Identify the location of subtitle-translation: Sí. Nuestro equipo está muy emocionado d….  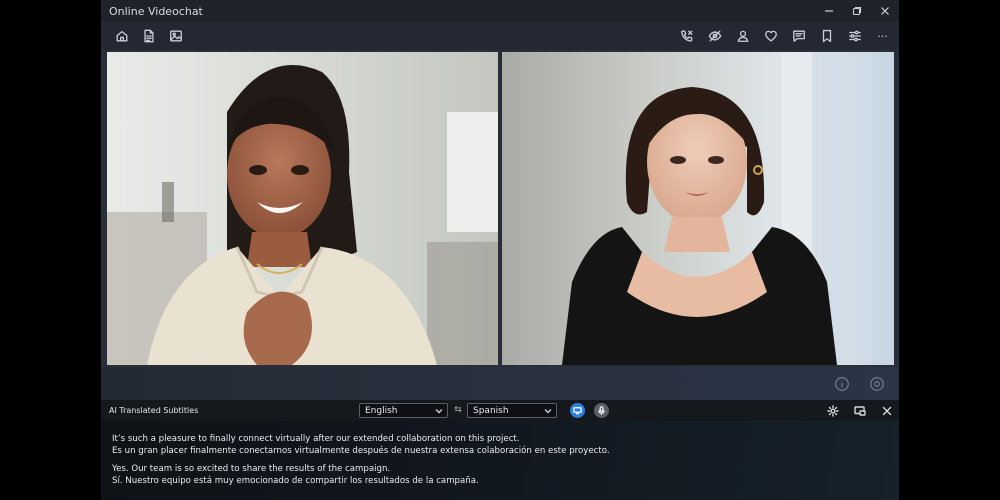
(295, 481).